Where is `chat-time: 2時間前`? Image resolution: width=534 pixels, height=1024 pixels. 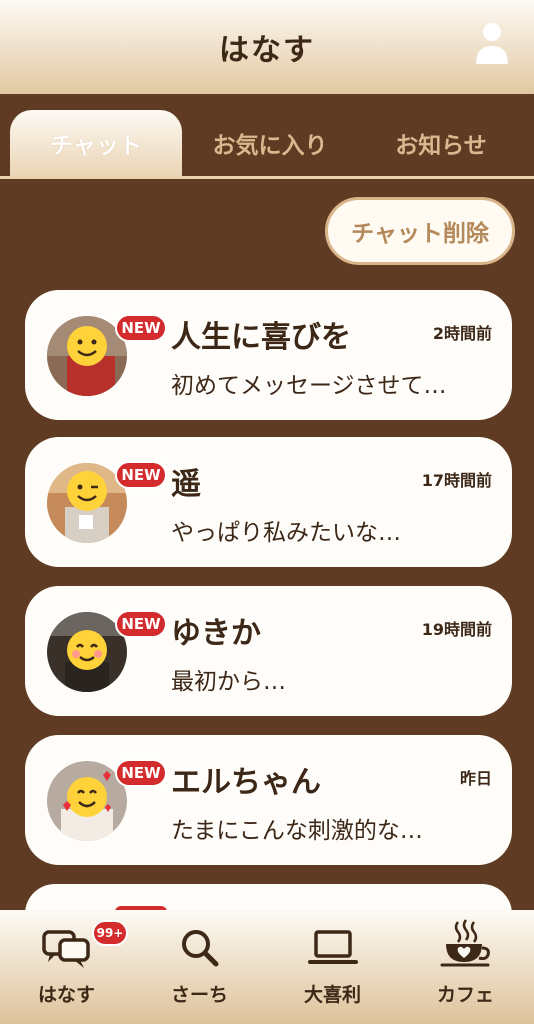
chat-time: 2時間前 is located at coordinates (462, 333).